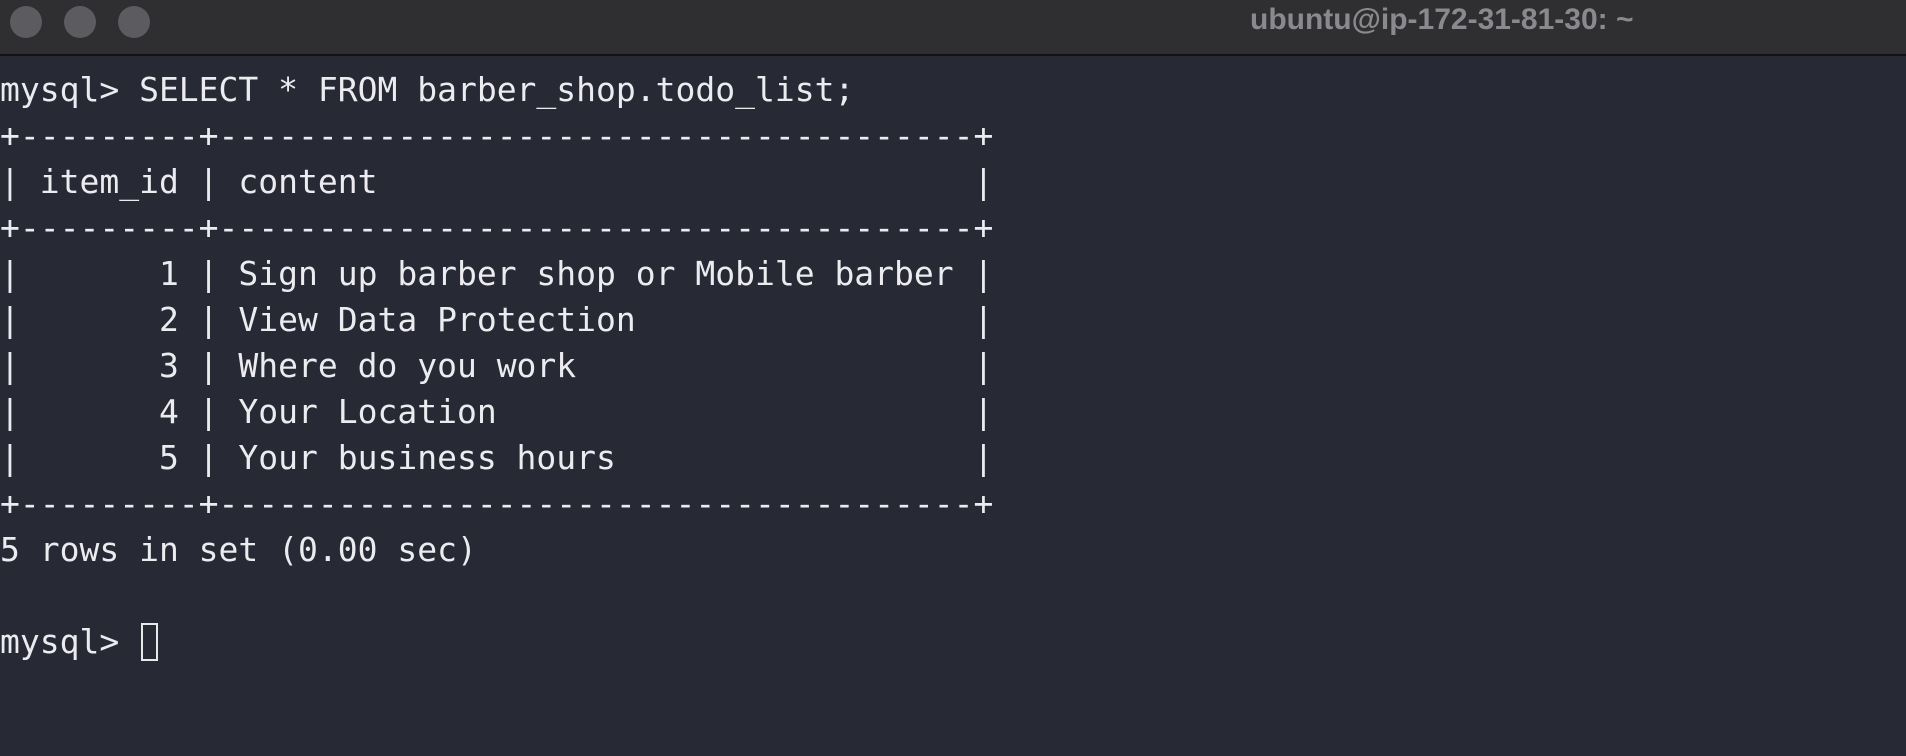  What do you see at coordinates (497, 365) in the screenshot?
I see `table-row: | 3 | Where do you work |` at bounding box center [497, 365].